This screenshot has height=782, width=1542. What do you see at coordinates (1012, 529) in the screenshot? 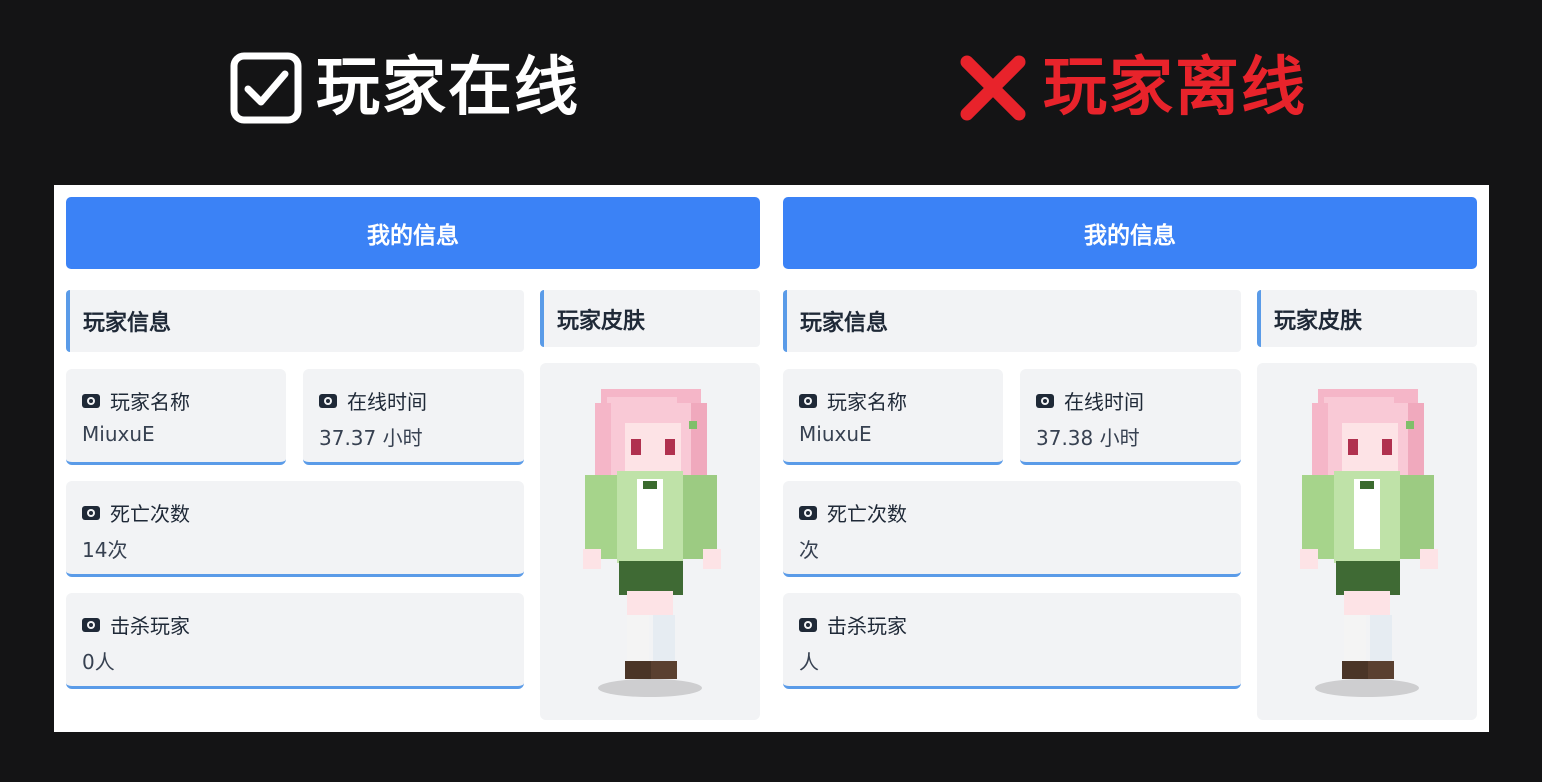
I see `death-count-card: 死亡次数 次` at bounding box center [1012, 529].